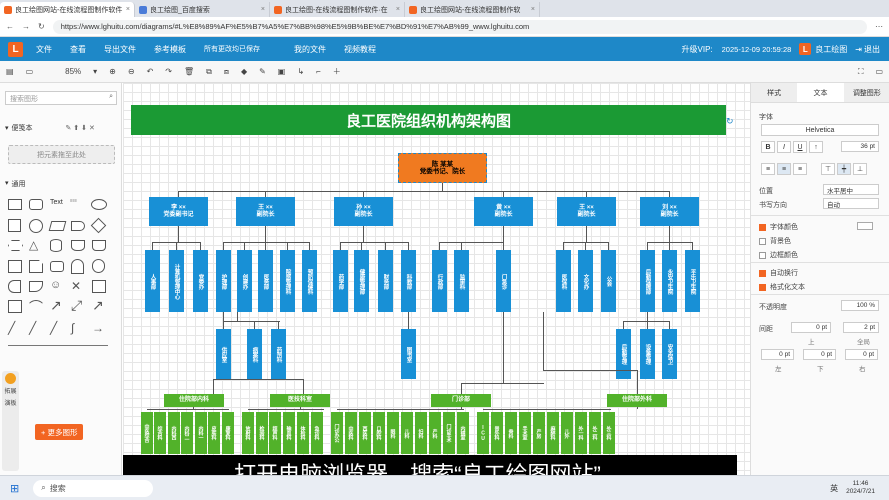 Image resolution: width=889 pixels, height=500 pixels. What do you see at coordinates (851, 189) in the screenshot?
I see `position-select: 水平居中` at bounding box center [851, 189].